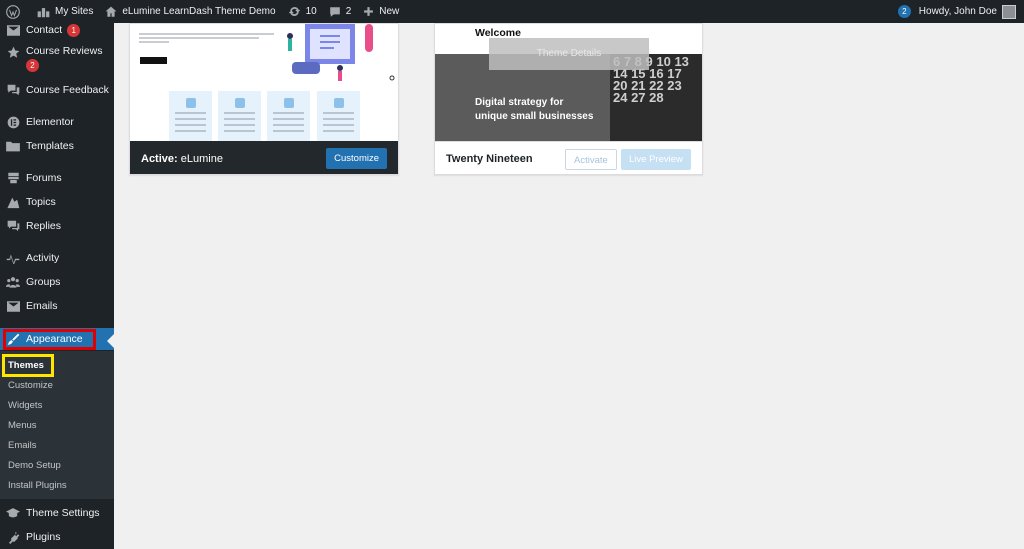 The width and height of the screenshot is (1024, 549). What do you see at coordinates (13, 52) in the screenshot?
I see `star-icon` at bounding box center [13, 52].